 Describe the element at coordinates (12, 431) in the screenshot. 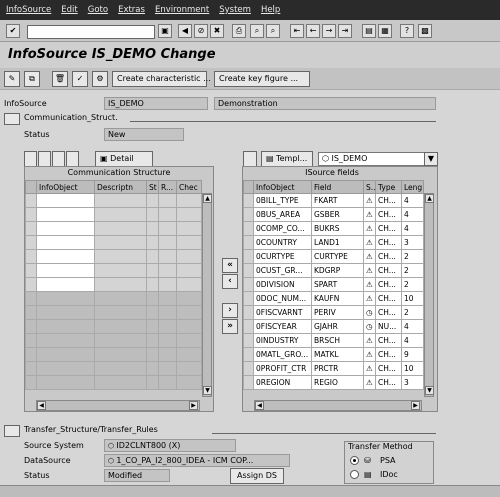

I see `transfer-toggle-icon` at that location.